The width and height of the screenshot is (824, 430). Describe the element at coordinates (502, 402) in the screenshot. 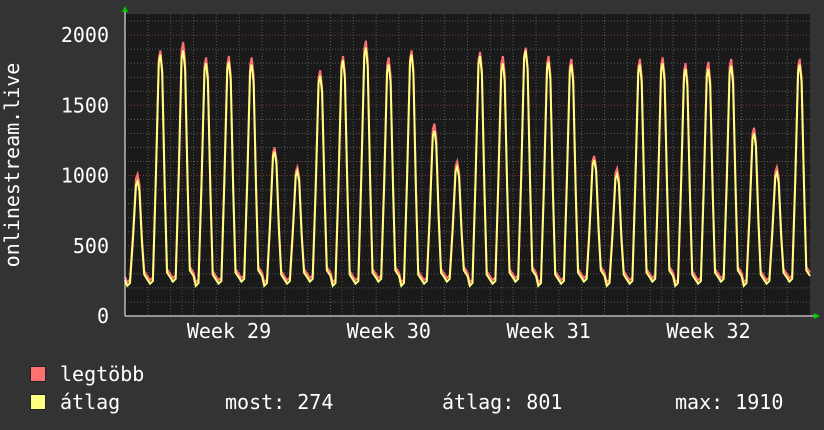

I see `stat-avg: átlag: 801` at that location.